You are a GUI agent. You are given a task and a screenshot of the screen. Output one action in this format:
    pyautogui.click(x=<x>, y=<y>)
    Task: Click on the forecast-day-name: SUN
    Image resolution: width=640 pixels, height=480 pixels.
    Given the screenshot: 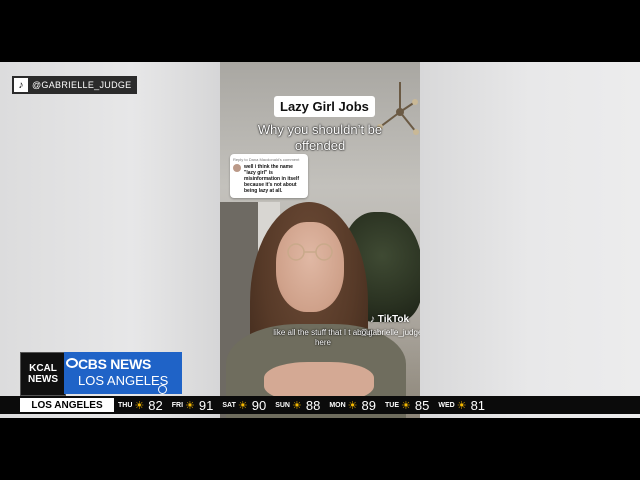 What is the action you would take?
    pyautogui.click(x=282, y=405)
    